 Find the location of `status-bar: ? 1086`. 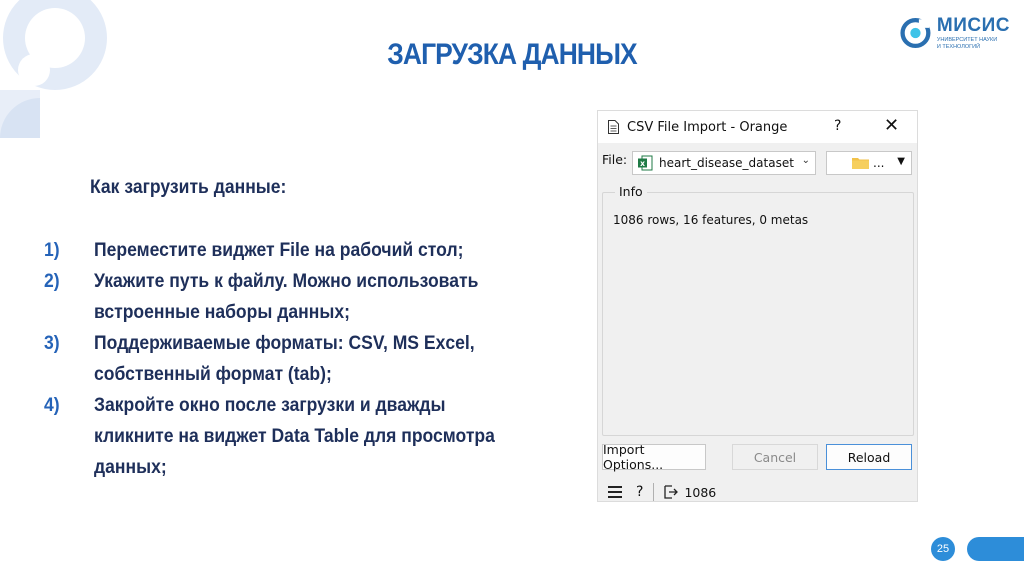

status-bar: ? 1086 is located at coordinates (662, 492).